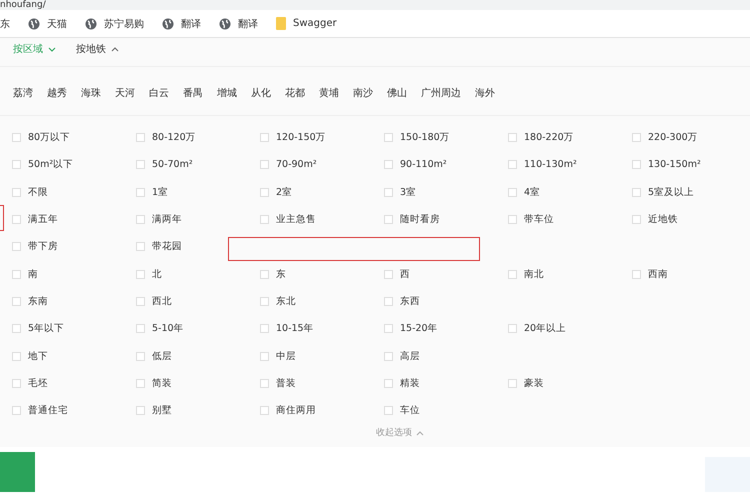  I want to click on caret-icon, so click(420, 433).